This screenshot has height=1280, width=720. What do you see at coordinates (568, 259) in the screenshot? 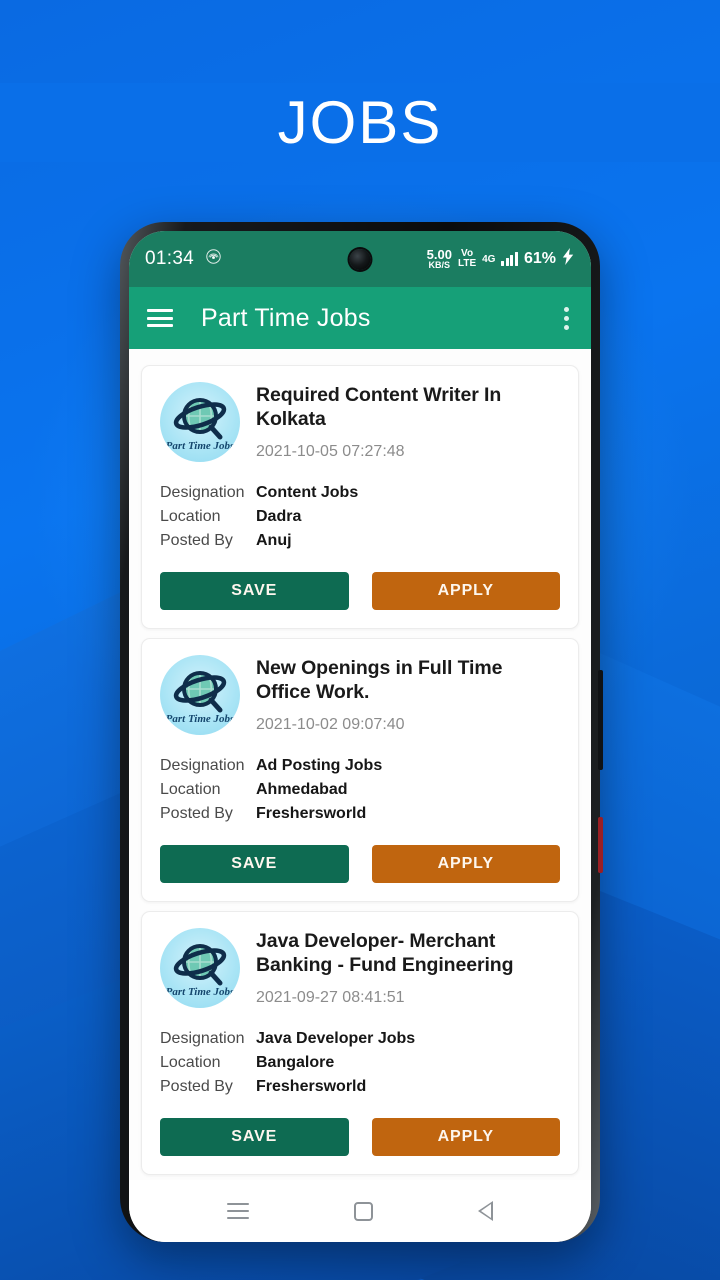
I see `bolt-icon` at bounding box center [568, 259].